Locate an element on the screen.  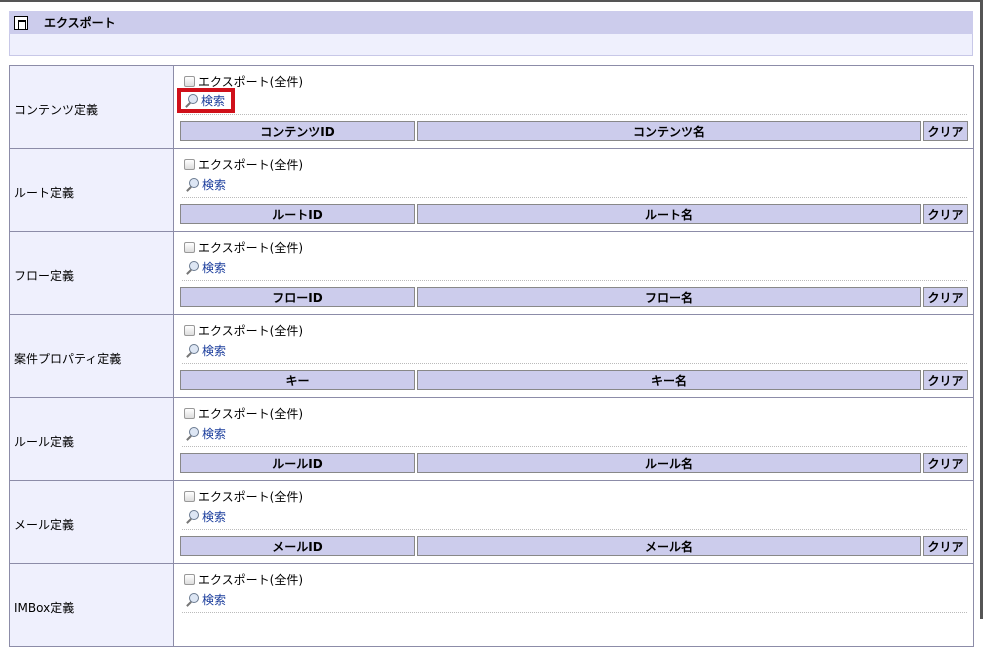
result-header: フローID フロー名 クリア is located at coordinates (574, 297).